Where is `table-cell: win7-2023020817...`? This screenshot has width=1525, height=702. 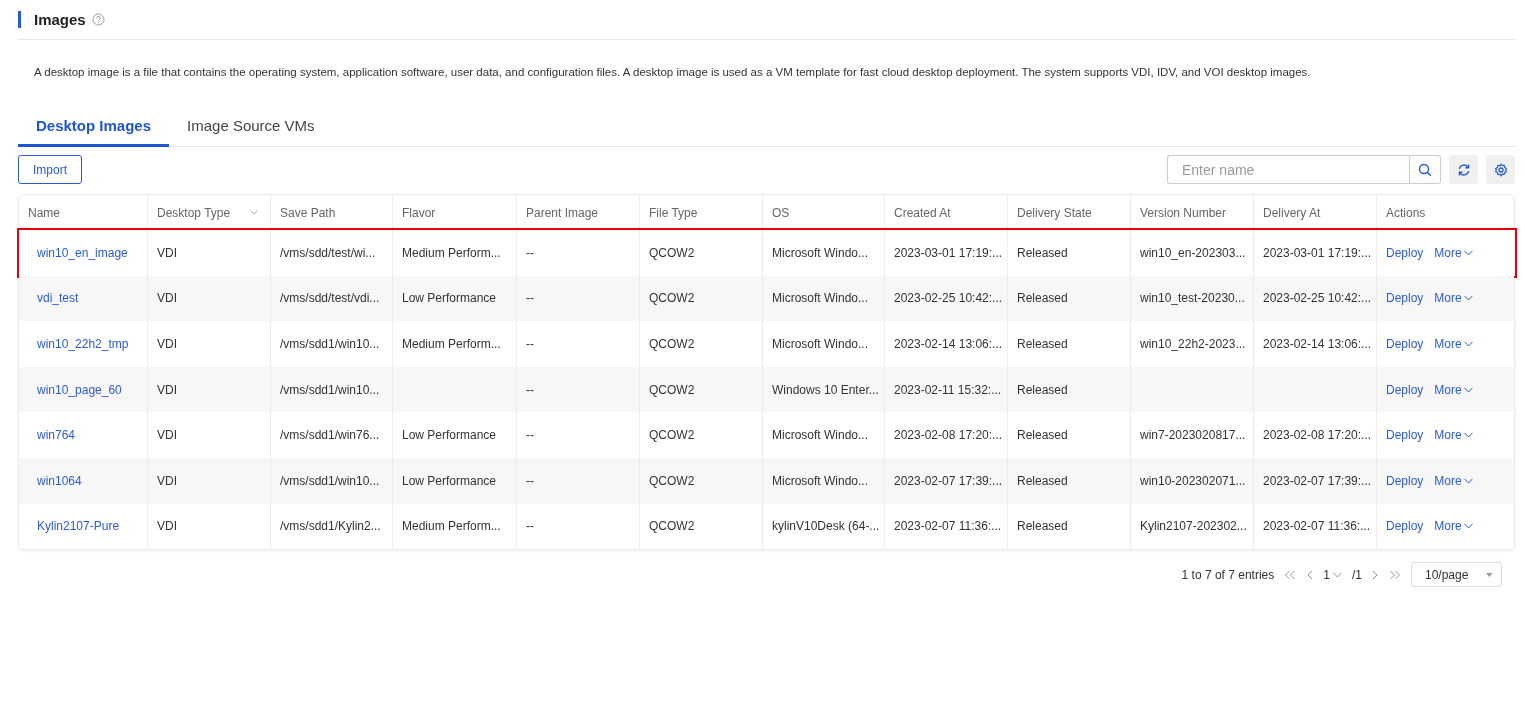 table-cell: win7-2023020817... is located at coordinates (1192, 435).